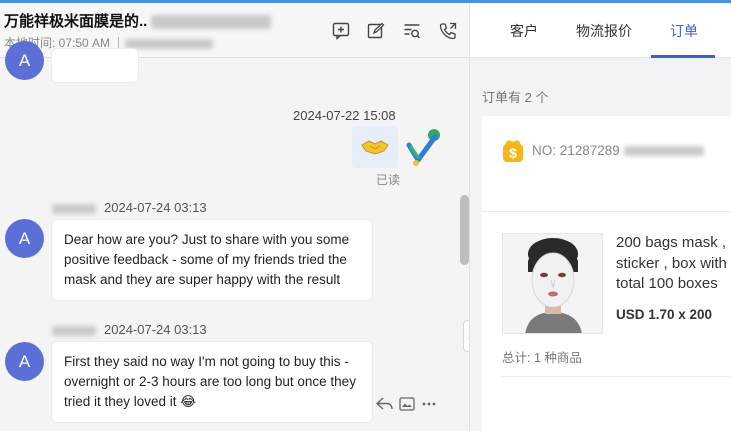 The height and width of the screenshot is (431, 731). I want to click on redacted-order-number, so click(663, 151).